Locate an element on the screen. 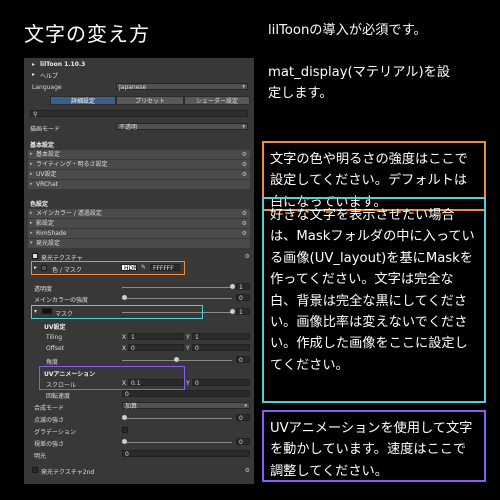 The height and width of the screenshot is (500, 500). uv-animation-highlight-frame is located at coordinates (112, 378).